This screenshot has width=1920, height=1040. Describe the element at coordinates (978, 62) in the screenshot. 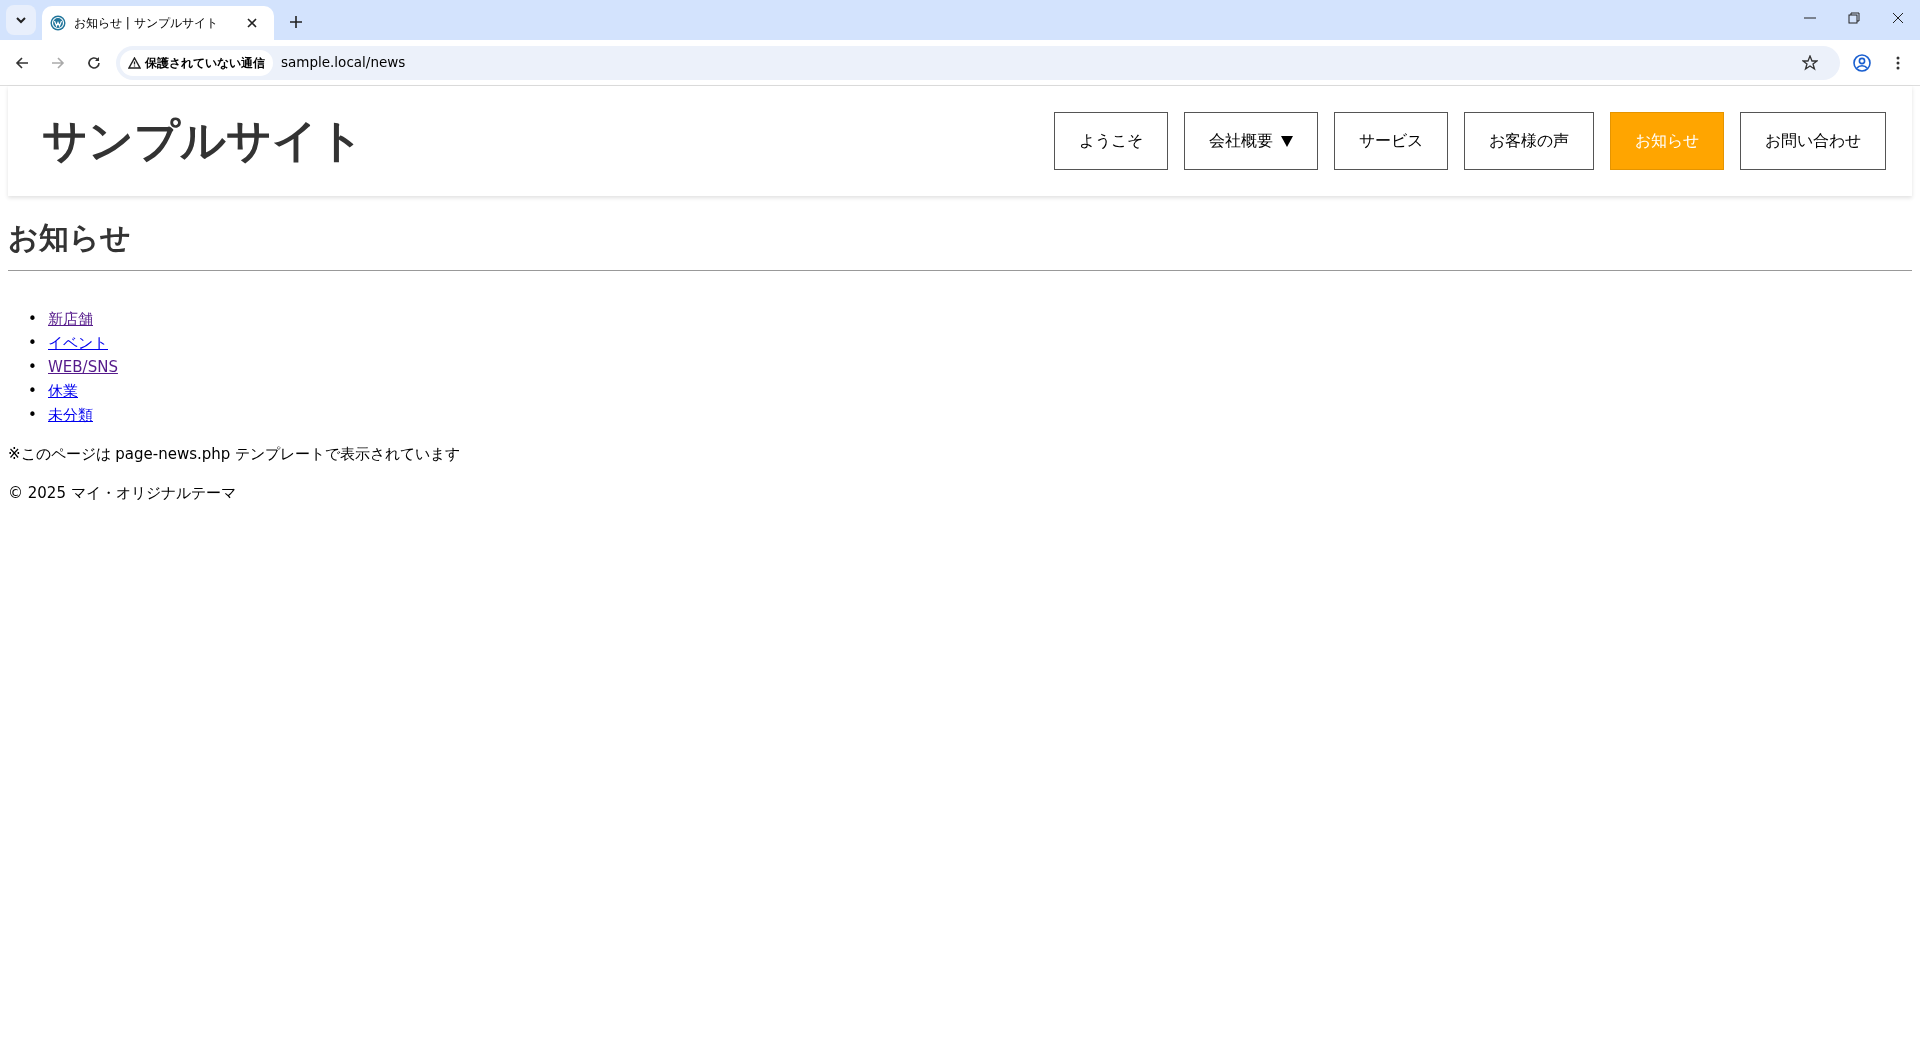

I see `address-bar: 保護されていない通信 sample.local/news` at that location.